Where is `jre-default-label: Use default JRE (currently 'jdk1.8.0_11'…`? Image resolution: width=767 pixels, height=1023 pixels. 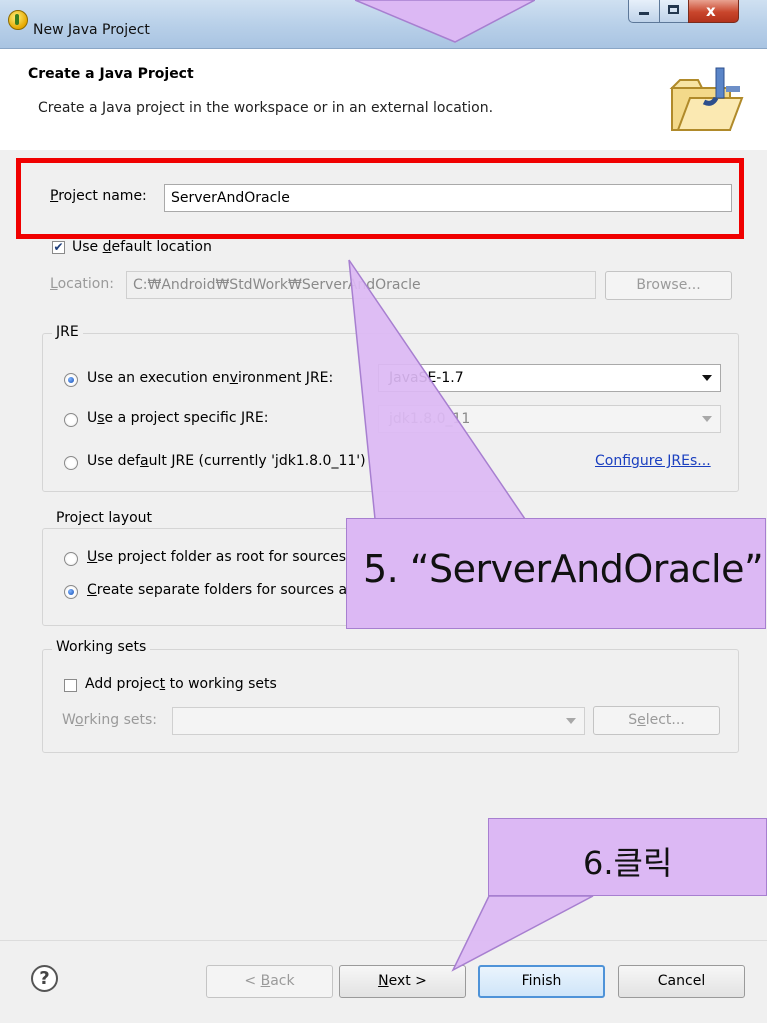
jre-default-label: Use default JRE (currently 'jdk1.8.0_11'… is located at coordinates (226, 461).